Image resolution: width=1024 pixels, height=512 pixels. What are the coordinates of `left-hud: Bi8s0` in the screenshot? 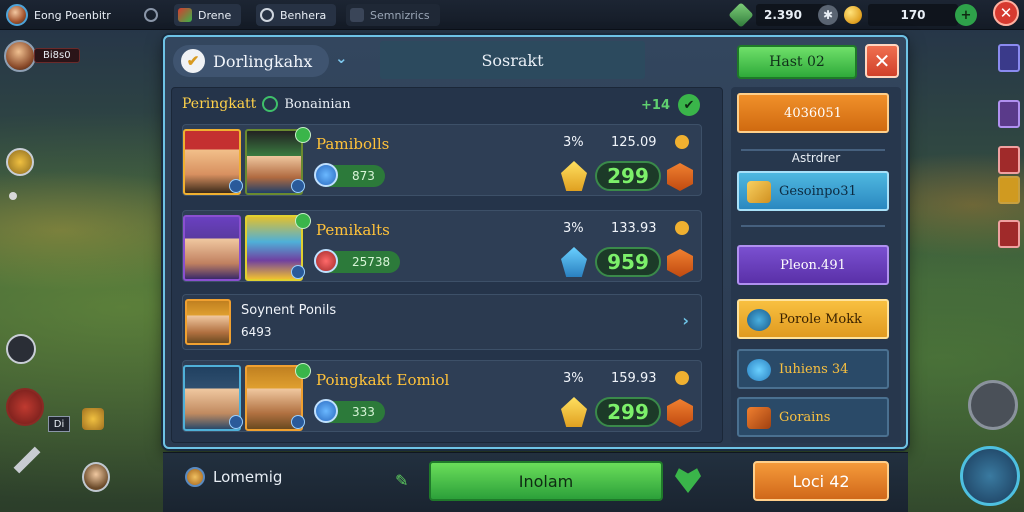 It's located at (42, 56).